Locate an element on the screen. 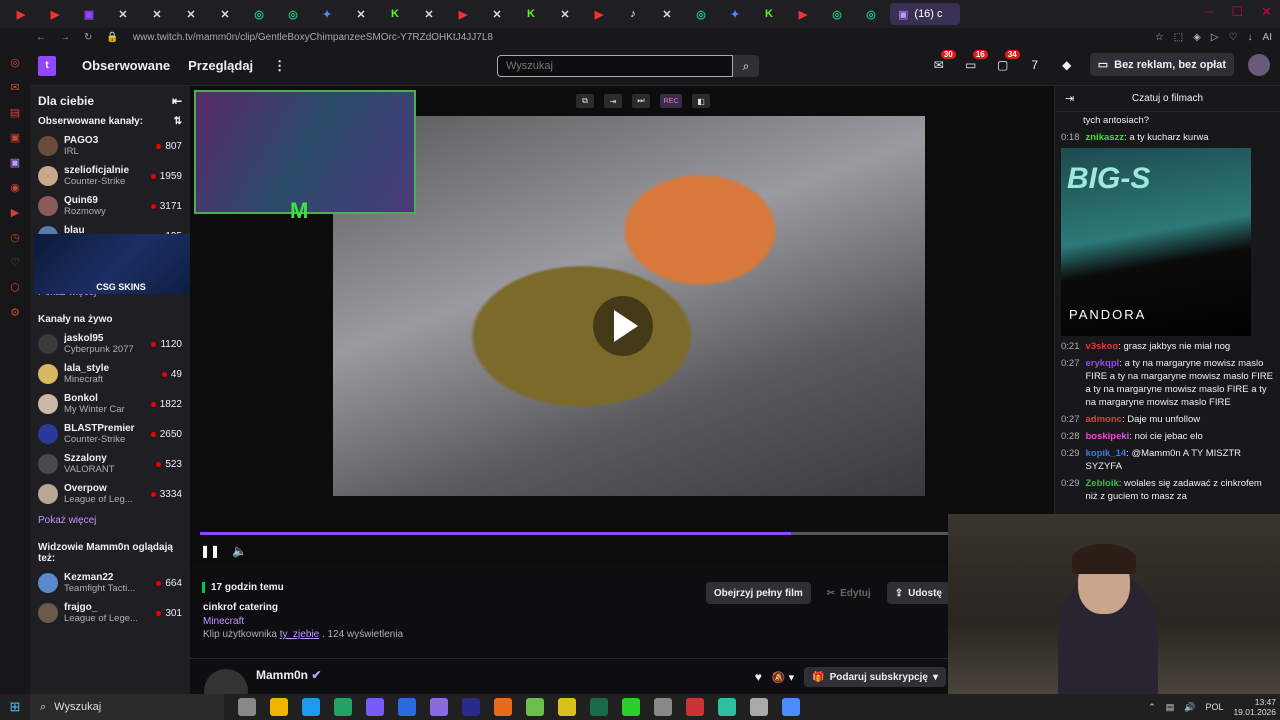  strip-icon-7: ▶ is located at coordinates (15, 212).